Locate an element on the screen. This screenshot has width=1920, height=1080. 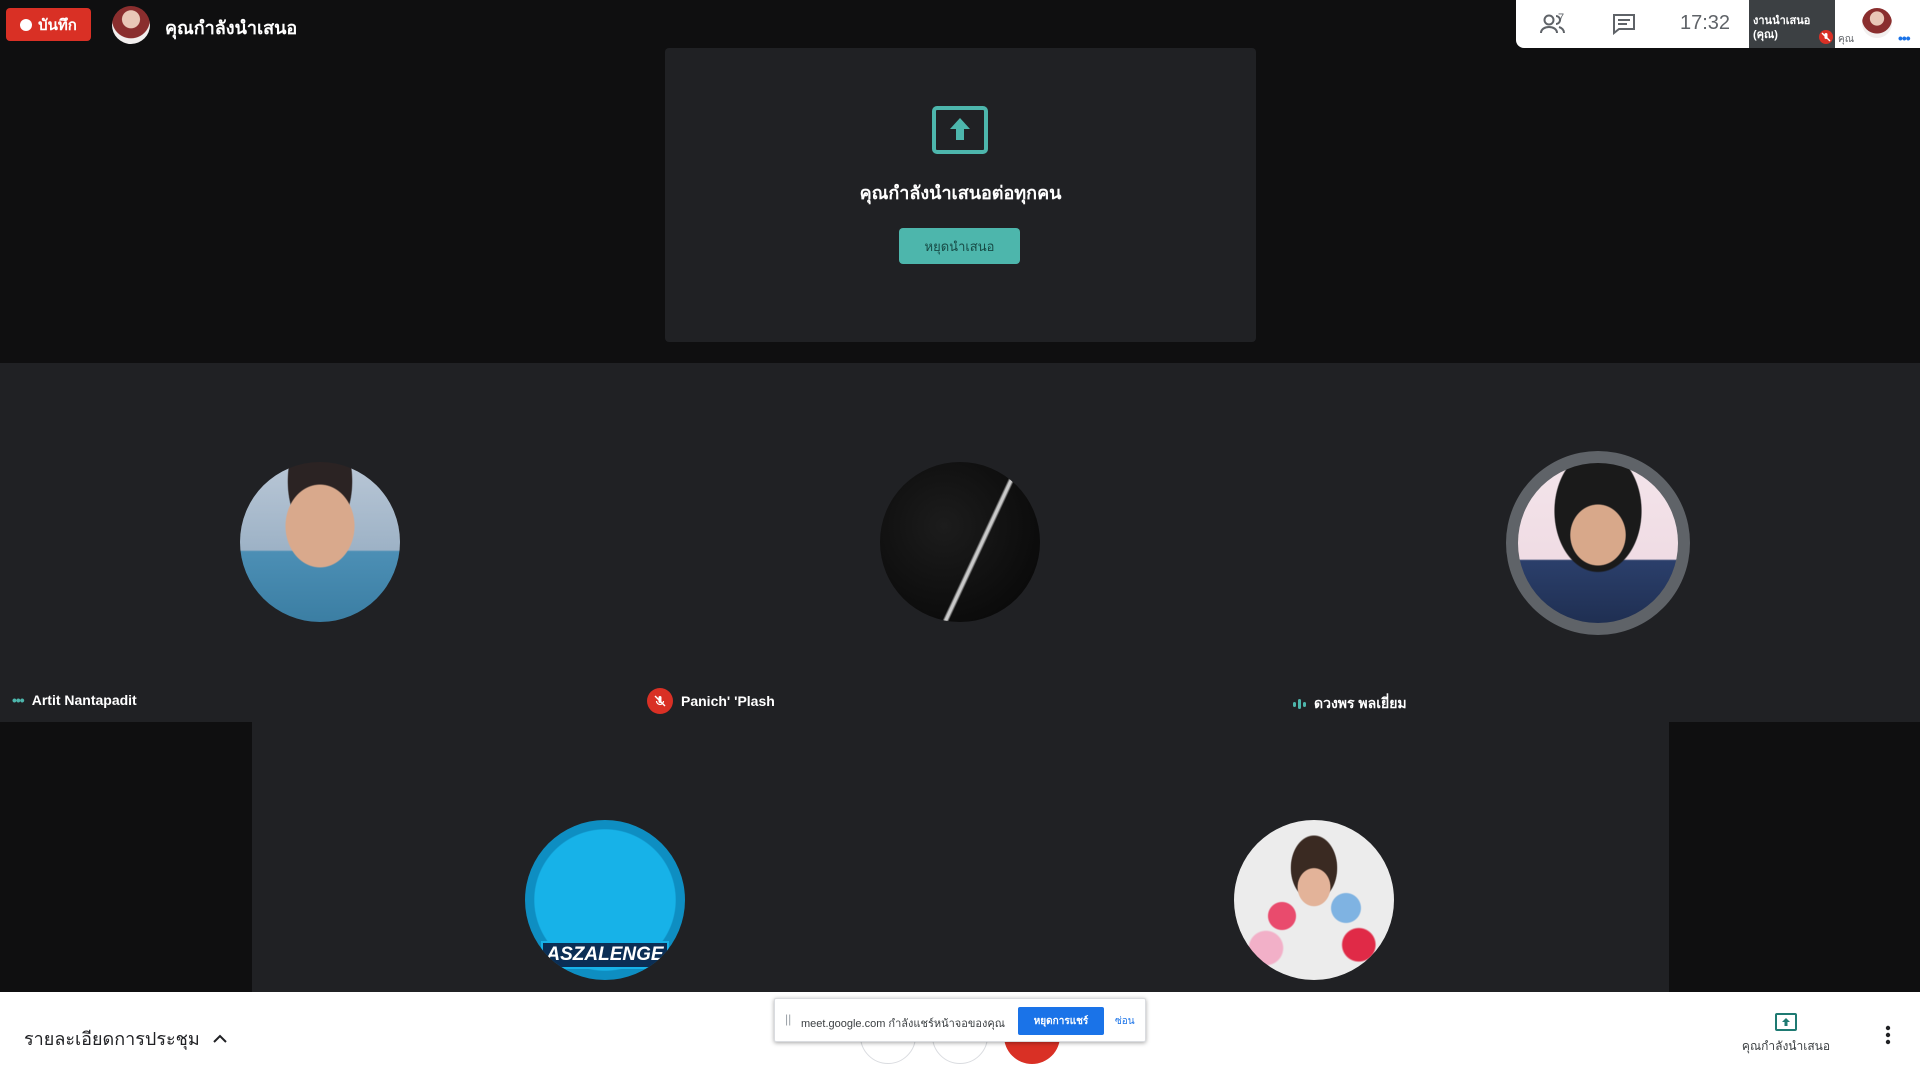
stop-presenting-button: หยุดนำเสนอ is located at coordinates (959, 246).